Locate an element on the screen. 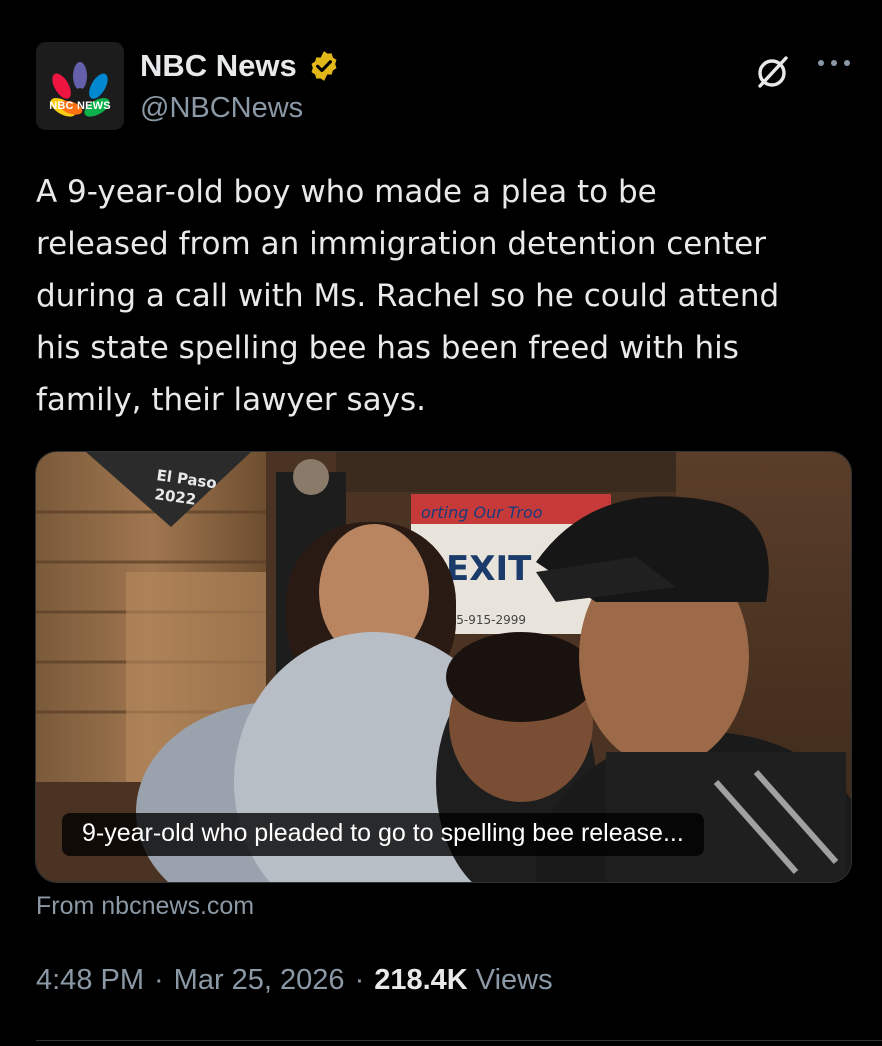 The width and height of the screenshot is (882, 1046). avatar: NBC NEWS is located at coordinates (80, 86).